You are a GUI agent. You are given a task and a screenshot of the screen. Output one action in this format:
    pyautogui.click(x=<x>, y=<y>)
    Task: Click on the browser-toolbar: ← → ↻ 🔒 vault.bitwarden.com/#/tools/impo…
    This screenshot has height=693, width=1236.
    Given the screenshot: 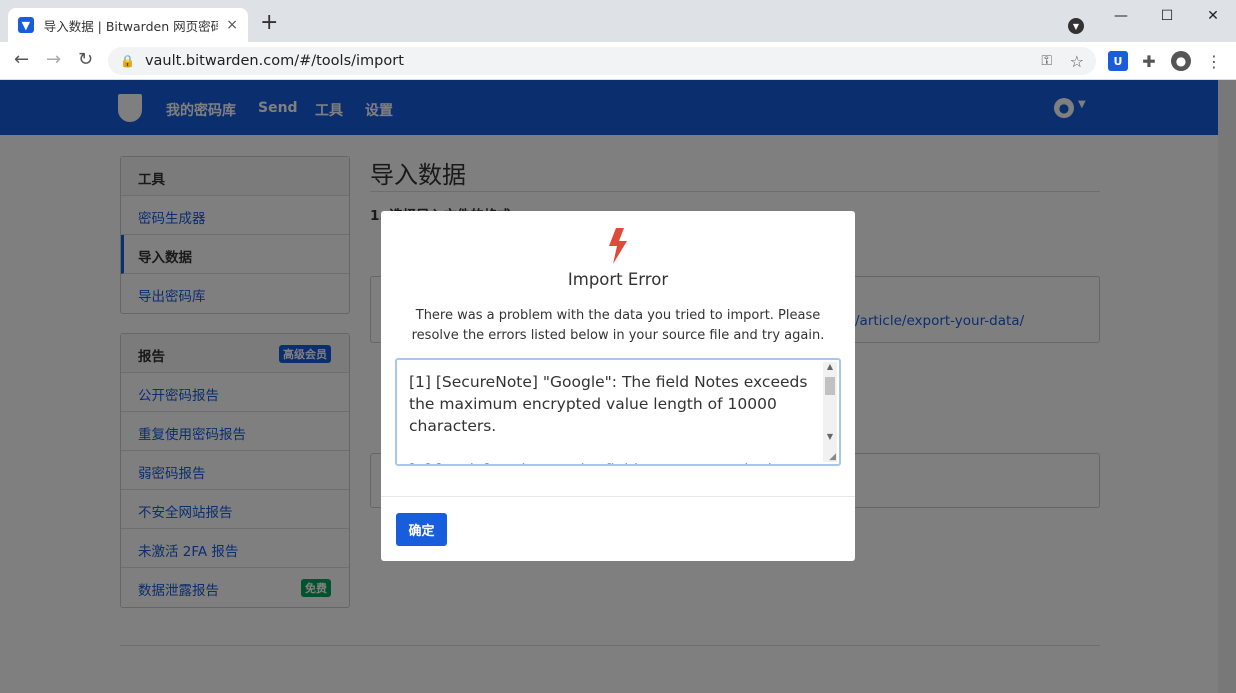 What is the action you would take?
    pyautogui.click(x=618, y=61)
    